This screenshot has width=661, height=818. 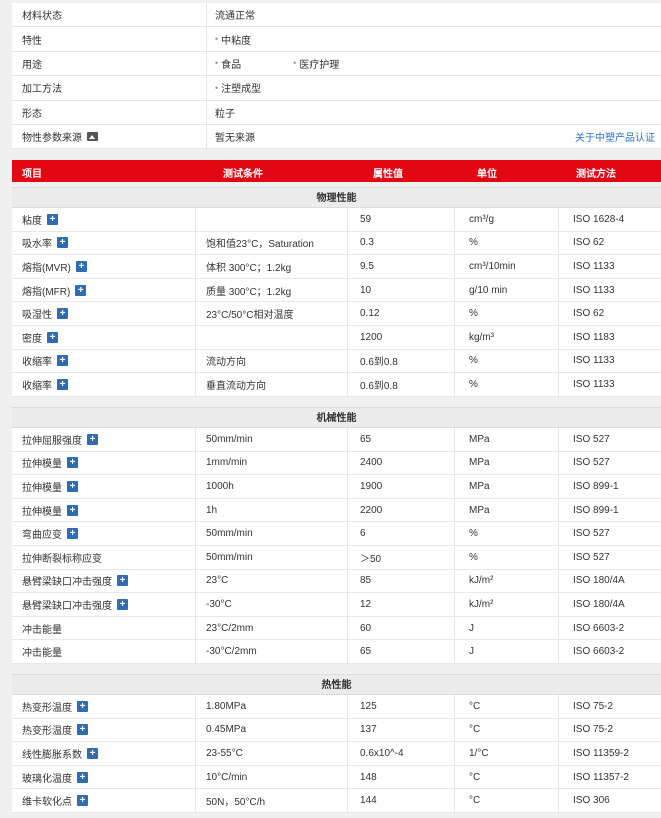 What do you see at coordinates (217, 581) in the screenshot?
I see `test-condition: 23°C` at bounding box center [217, 581].